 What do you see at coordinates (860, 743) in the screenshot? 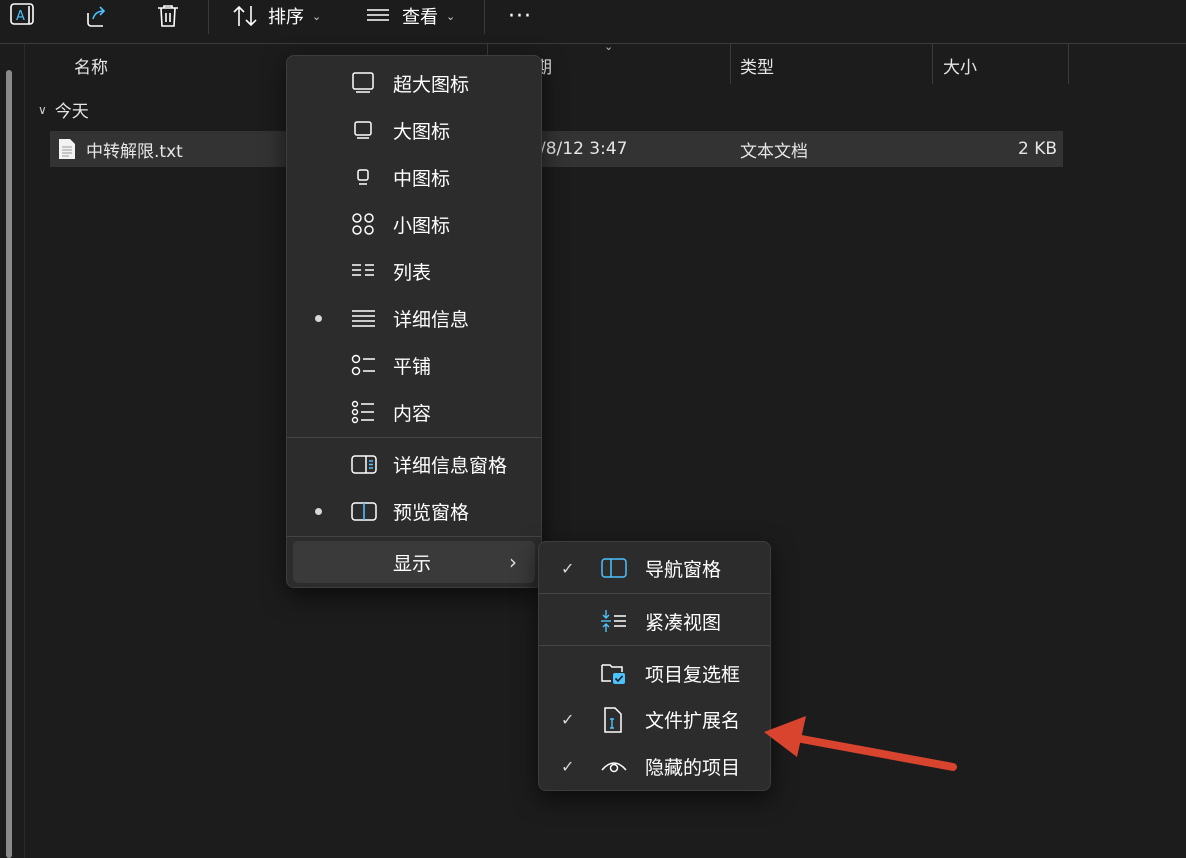
I see `annotation-arrow-icon` at bounding box center [860, 743].